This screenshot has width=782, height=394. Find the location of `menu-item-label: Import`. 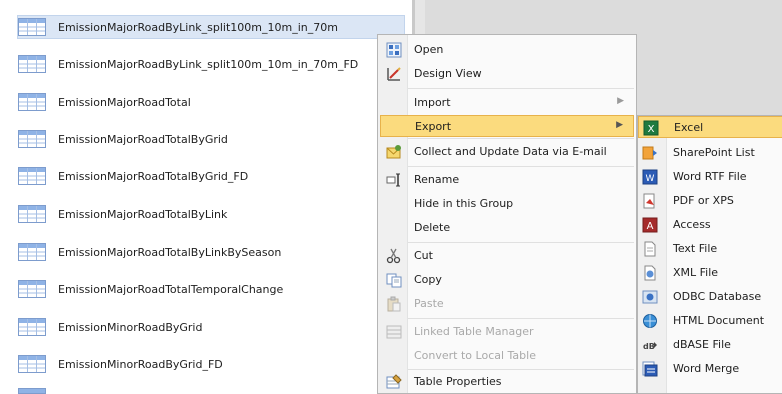

menu-item-label: Import is located at coordinates (432, 102).